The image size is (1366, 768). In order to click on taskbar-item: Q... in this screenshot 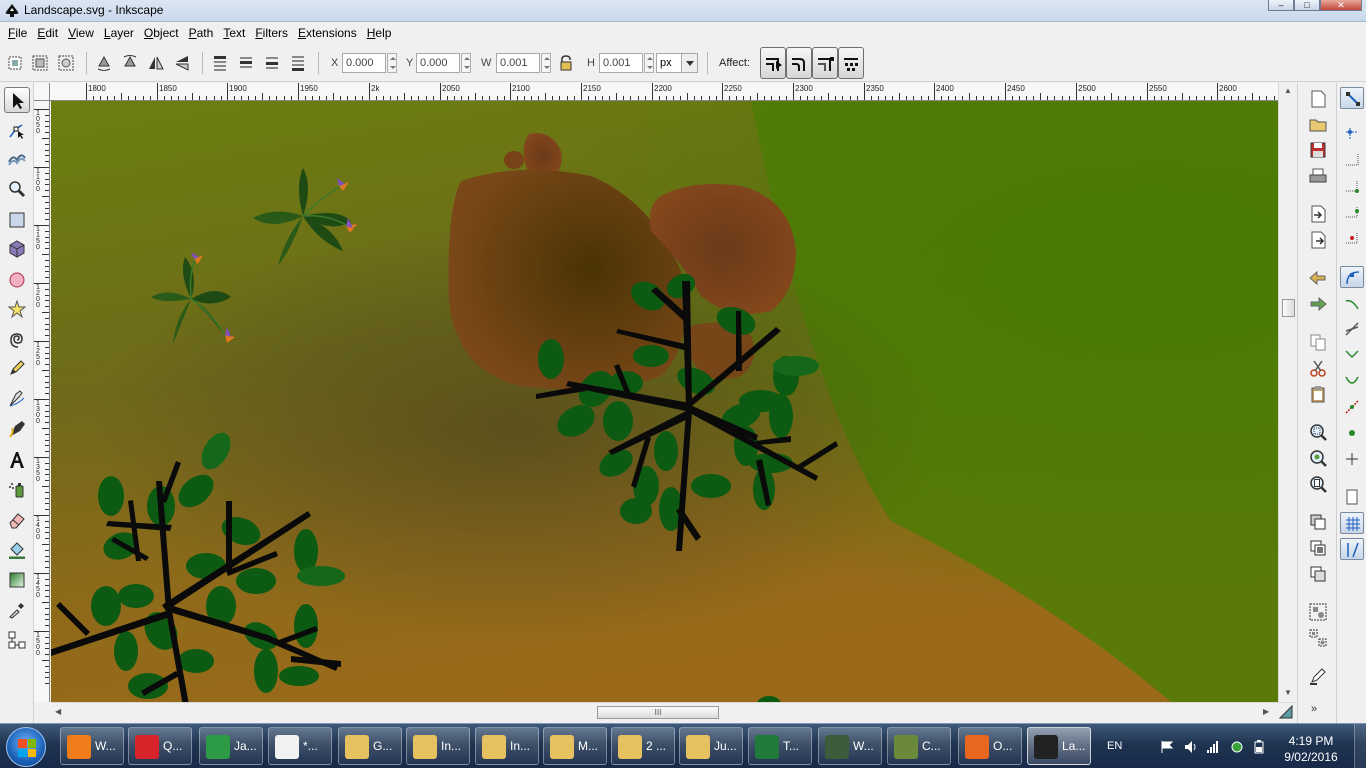, I will do `click(160, 746)`.